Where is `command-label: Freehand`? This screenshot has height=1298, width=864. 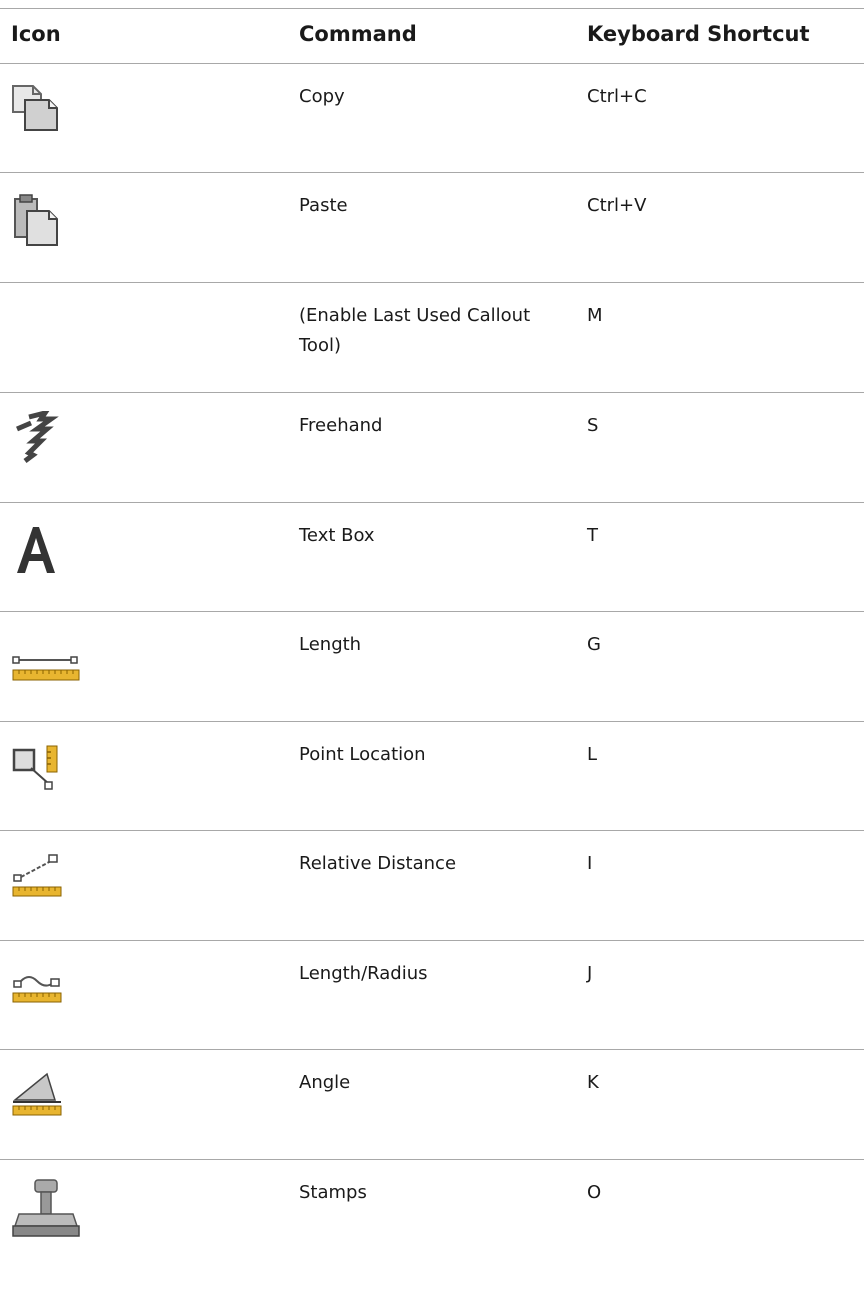 command-label: Freehand is located at coordinates (341, 425).